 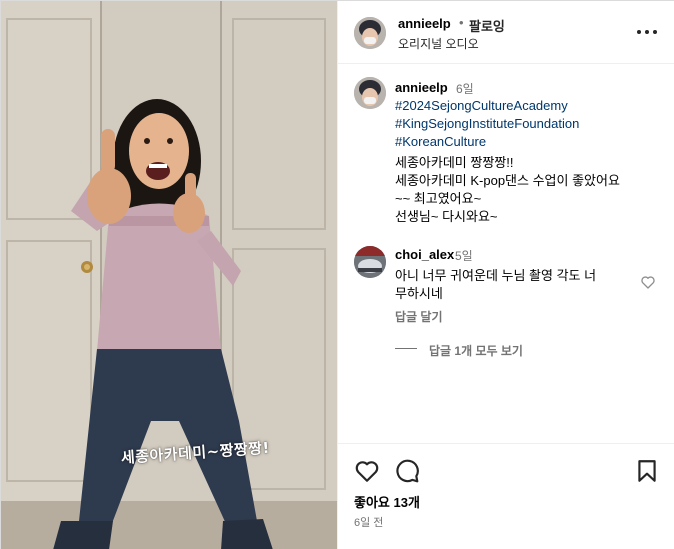 What do you see at coordinates (387, 501) in the screenshot?
I see `likes-count: 좋아요 13개` at bounding box center [387, 501].